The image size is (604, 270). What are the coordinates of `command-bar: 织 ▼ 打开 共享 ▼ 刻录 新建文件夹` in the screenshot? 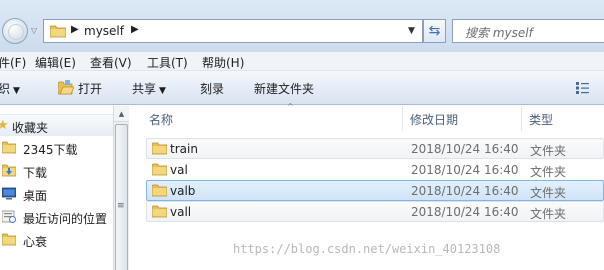 It's located at (302, 88).